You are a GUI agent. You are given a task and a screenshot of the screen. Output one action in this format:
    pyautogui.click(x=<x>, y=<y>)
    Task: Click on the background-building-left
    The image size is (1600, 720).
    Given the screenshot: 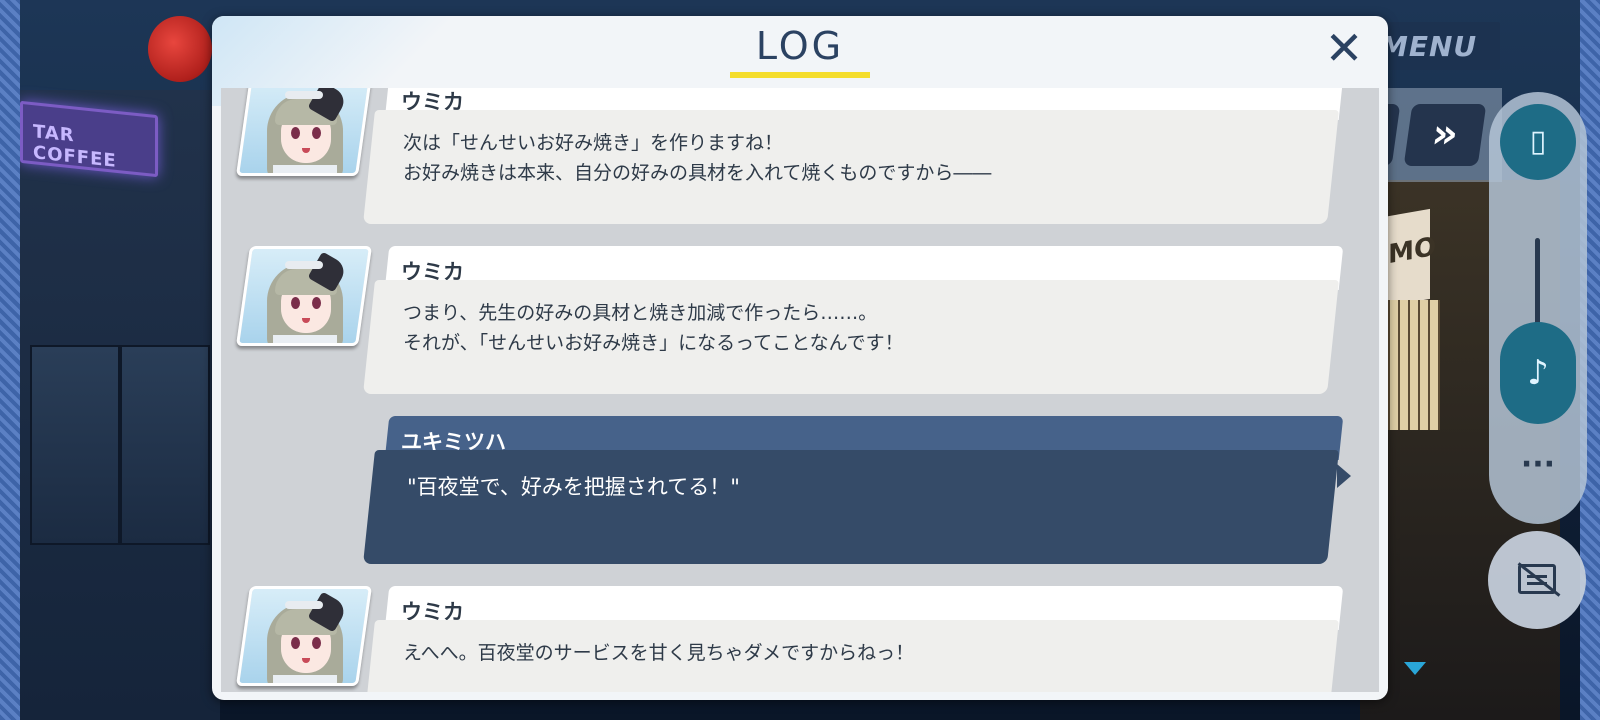 What is the action you would take?
    pyautogui.click(x=120, y=405)
    